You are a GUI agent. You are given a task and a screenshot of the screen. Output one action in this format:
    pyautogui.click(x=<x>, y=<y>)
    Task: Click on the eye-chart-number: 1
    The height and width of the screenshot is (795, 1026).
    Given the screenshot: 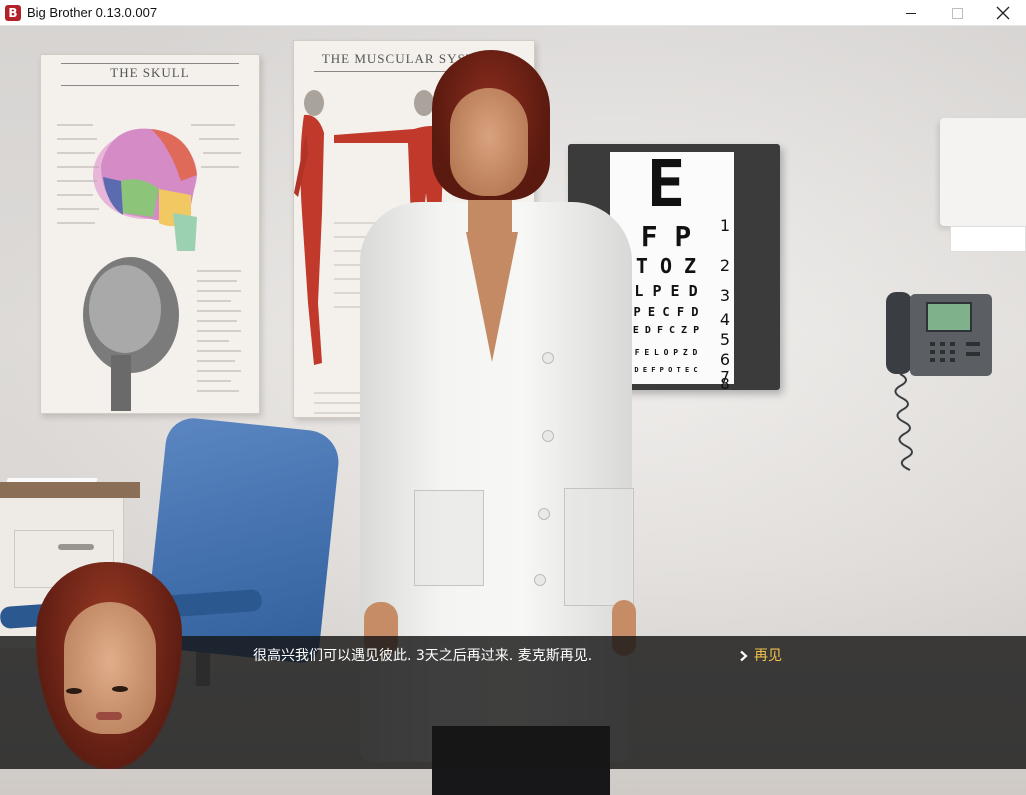 What is the action you would take?
    pyautogui.click(x=725, y=225)
    